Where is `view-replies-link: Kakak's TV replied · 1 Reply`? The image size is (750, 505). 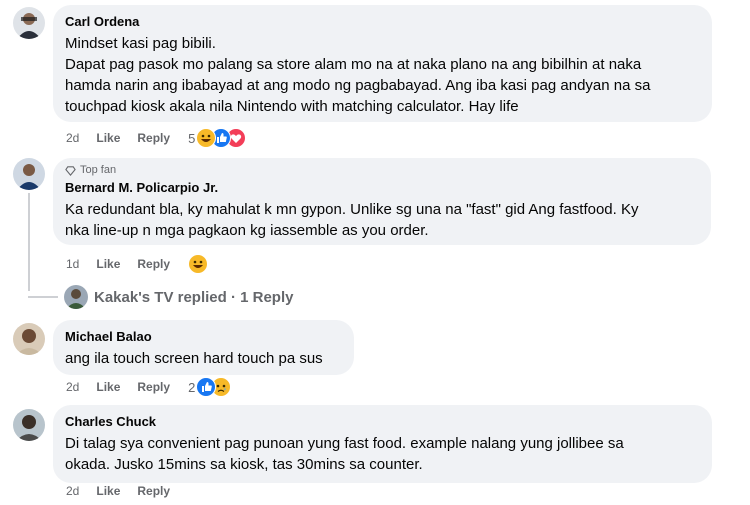 view-replies-link: Kakak's TV replied · 1 Reply is located at coordinates (178, 297).